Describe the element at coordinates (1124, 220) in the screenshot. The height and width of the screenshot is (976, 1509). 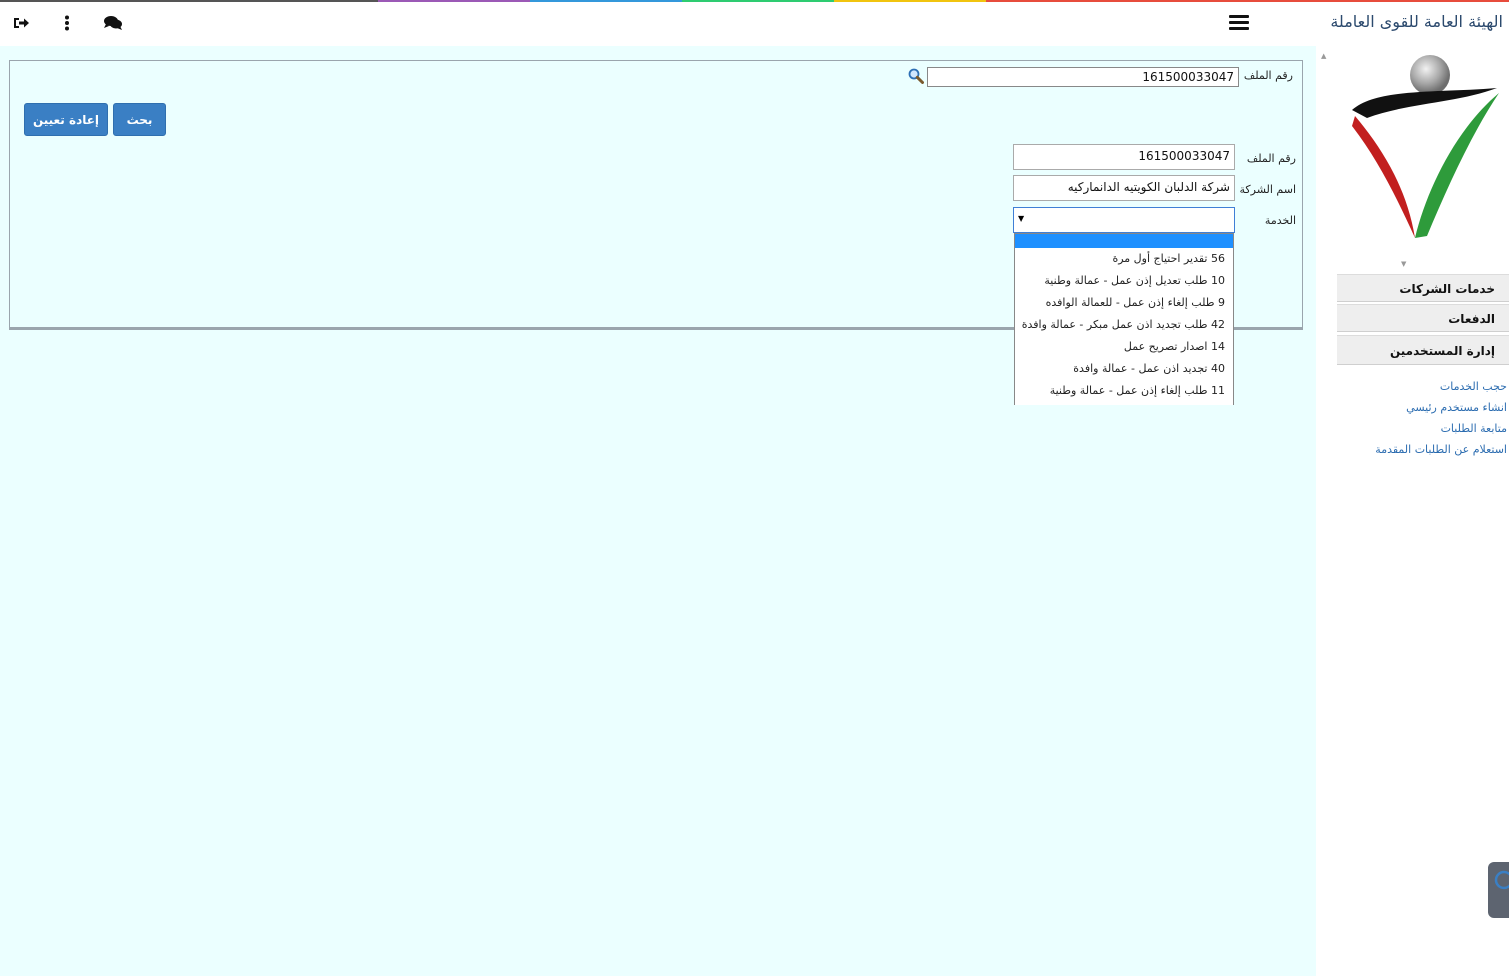
I see `service-select: ▼` at that location.